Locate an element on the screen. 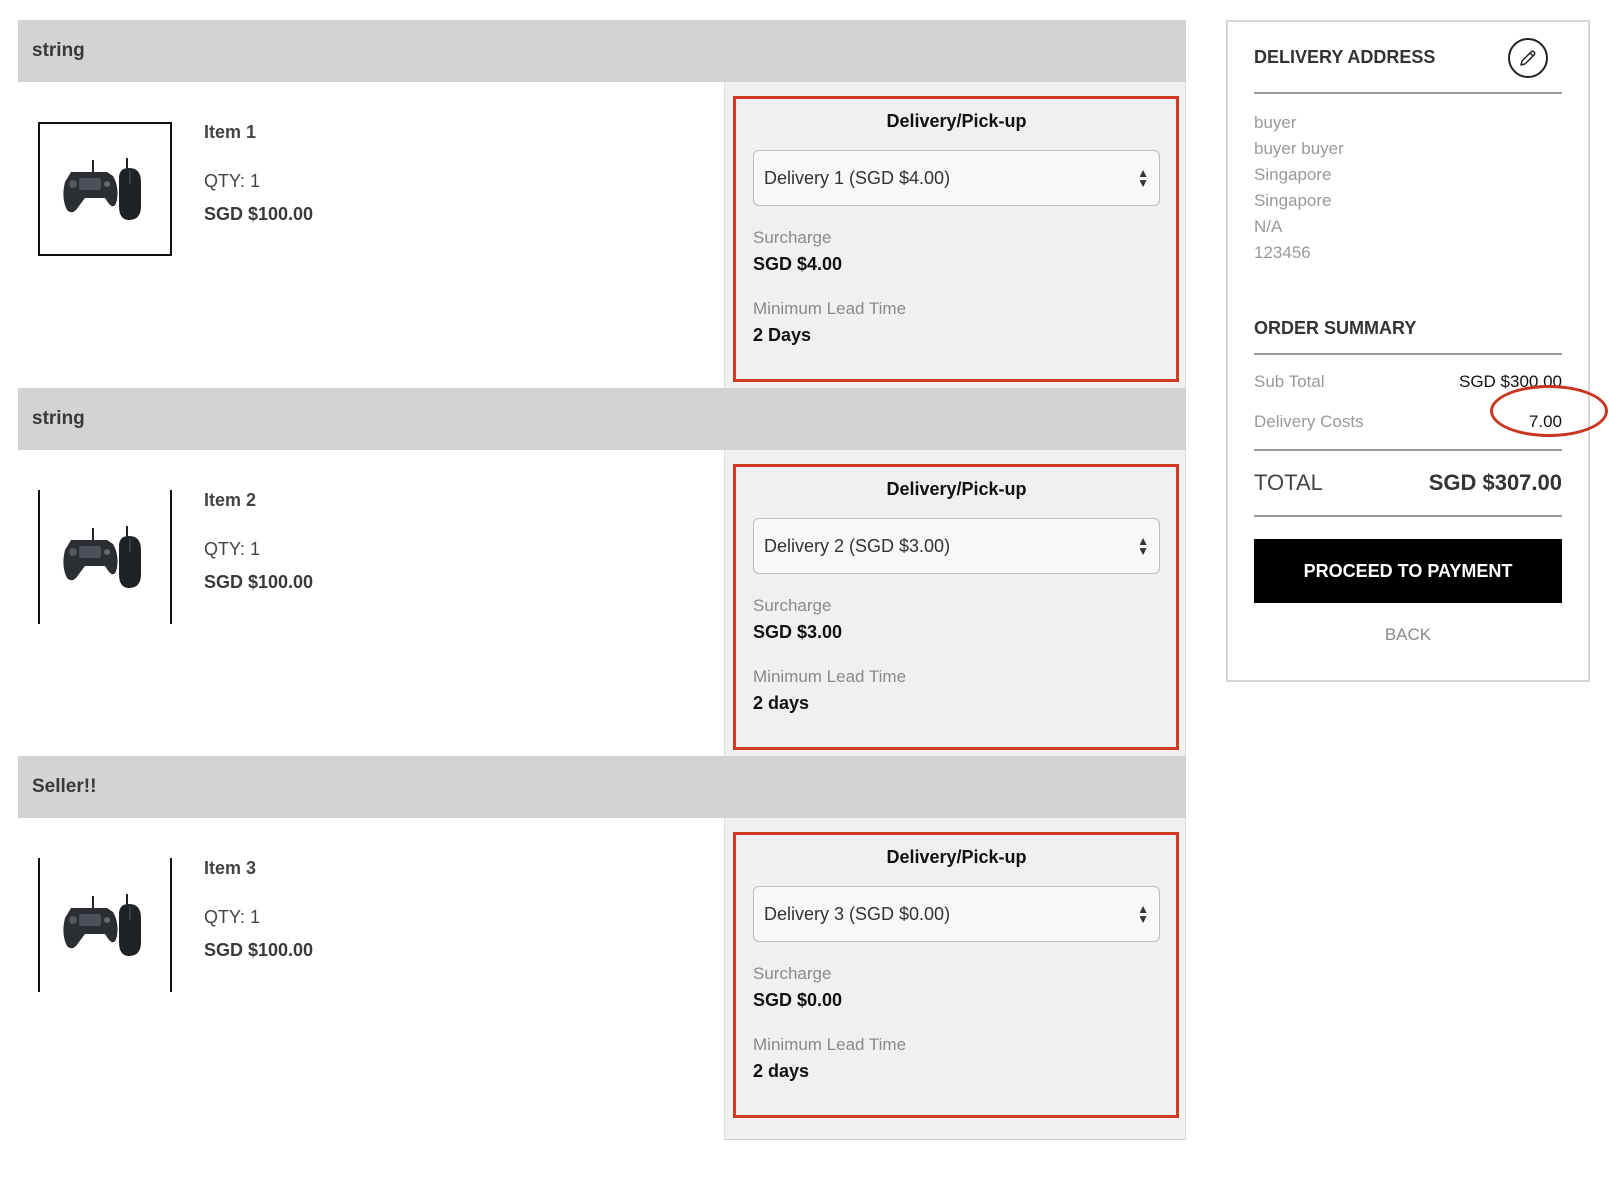 The image size is (1610, 1180). seller-name: Seller!! is located at coordinates (602, 787).